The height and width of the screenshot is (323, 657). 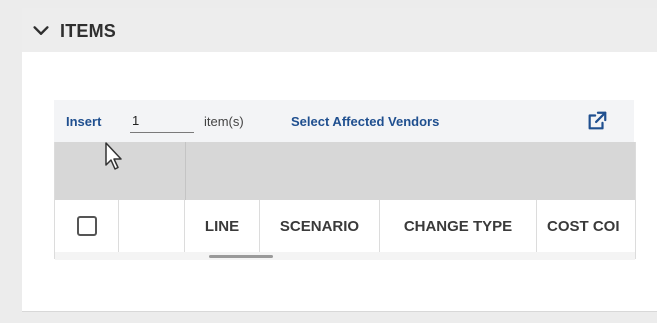 What do you see at coordinates (88, 30) in the screenshot?
I see `section-title: ITEMS` at bounding box center [88, 30].